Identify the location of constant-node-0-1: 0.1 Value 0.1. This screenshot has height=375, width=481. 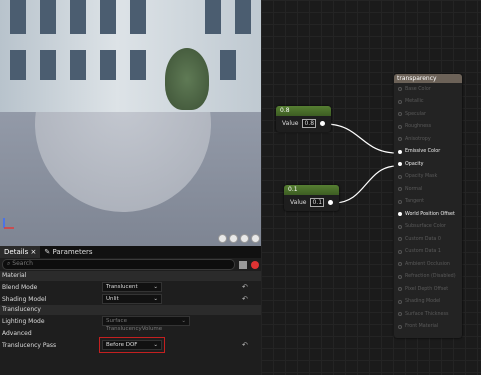
(311, 198).